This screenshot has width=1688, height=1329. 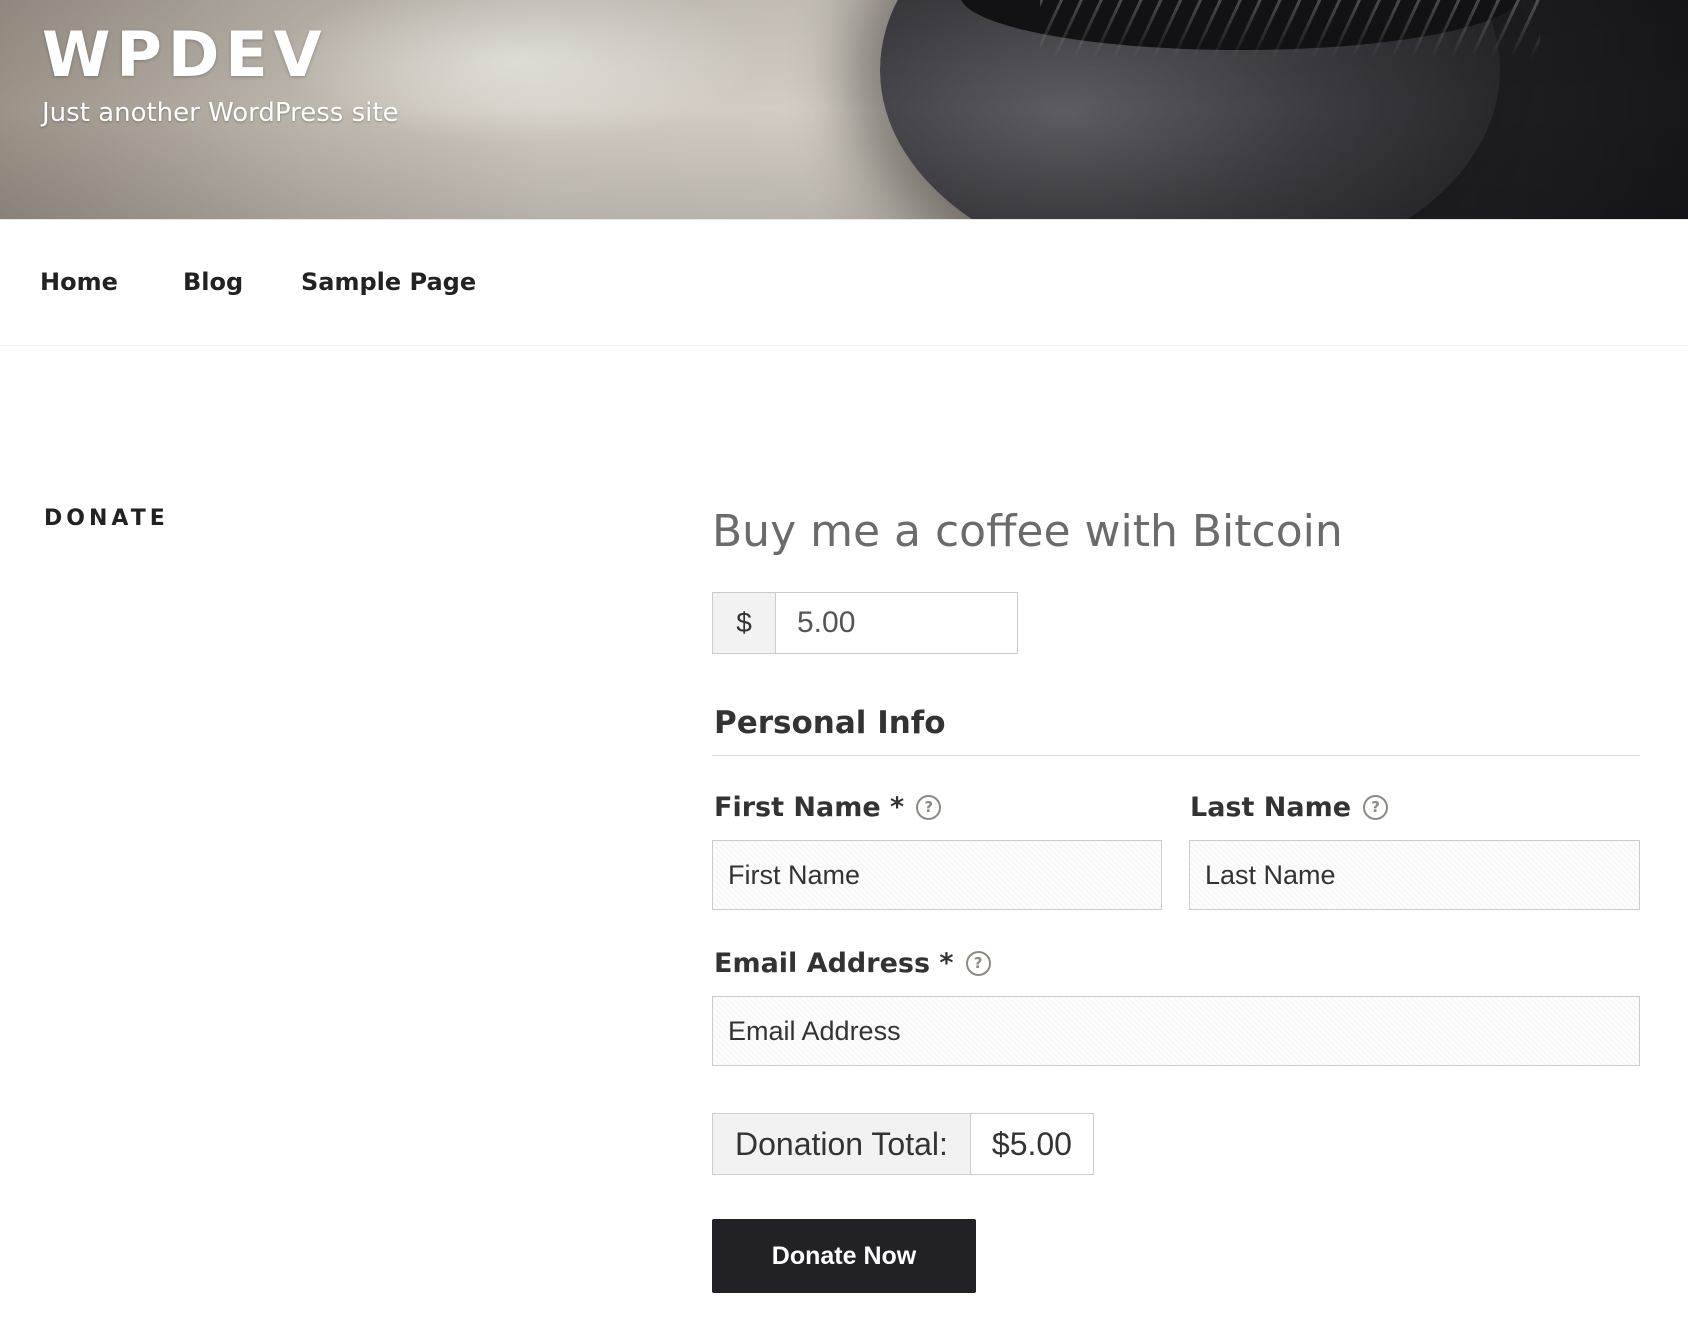 I want to click on site-title: WPDEV, so click(x=185, y=54).